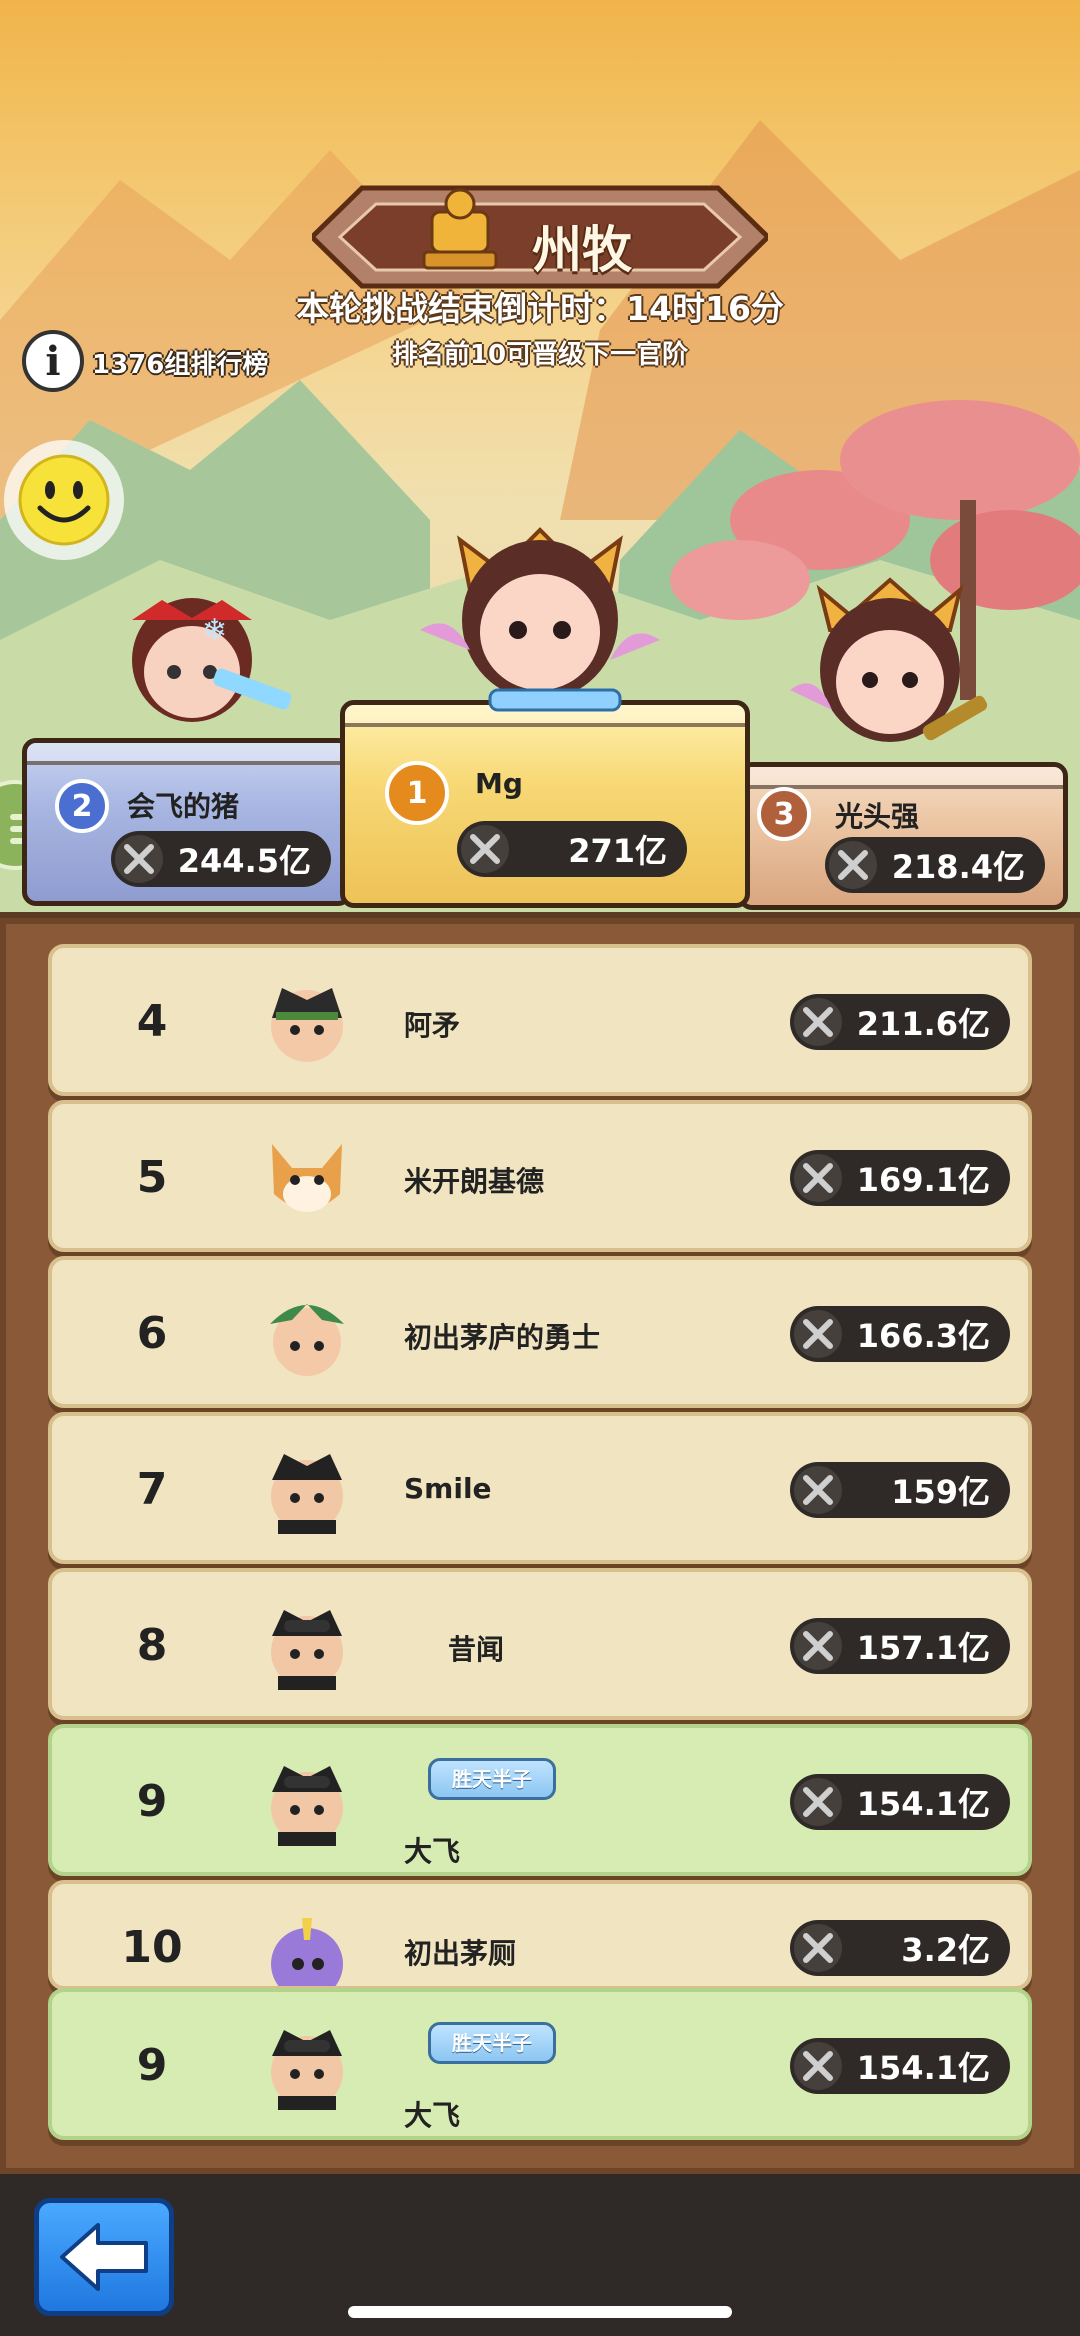 The width and height of the screenshot is (1080, 2336). What do you see at coordinates (923, 1336) in the screenshot?
I see `power-value: 166.3亿` at bounding box center [923, 1336].